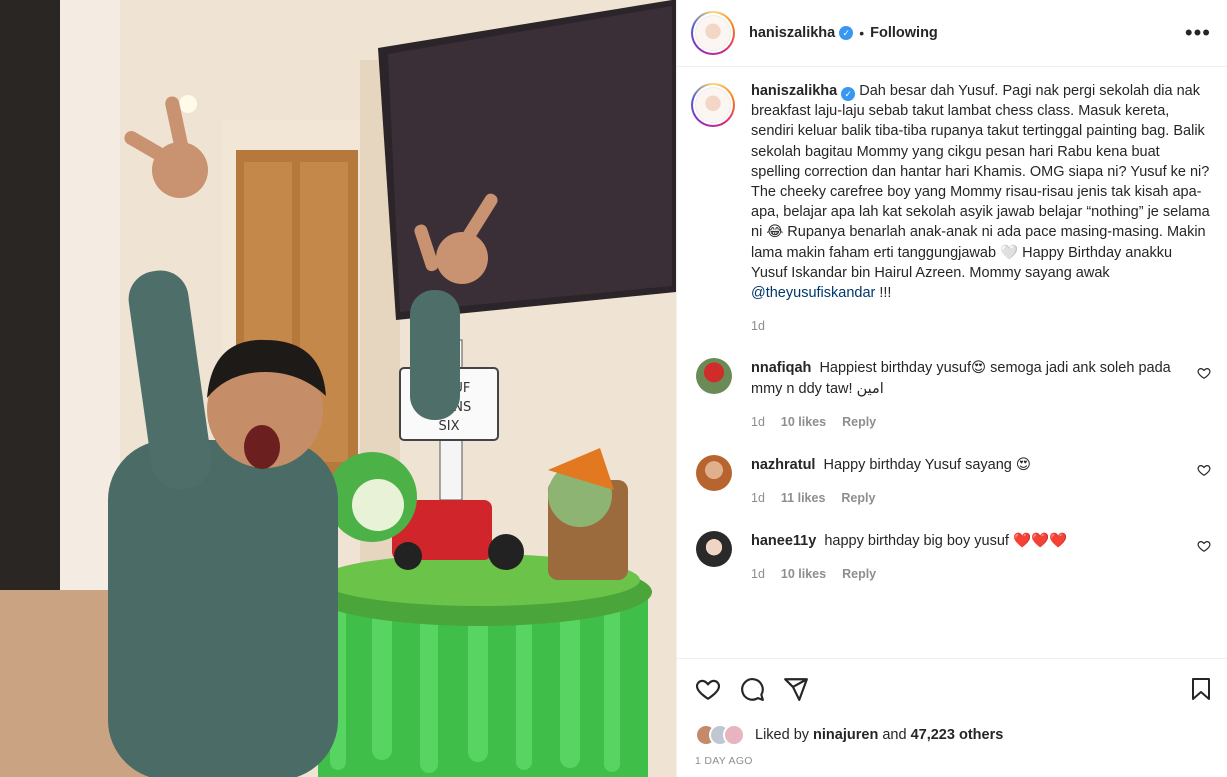  I want to click on caption-age: 1d, so click(758, 326).